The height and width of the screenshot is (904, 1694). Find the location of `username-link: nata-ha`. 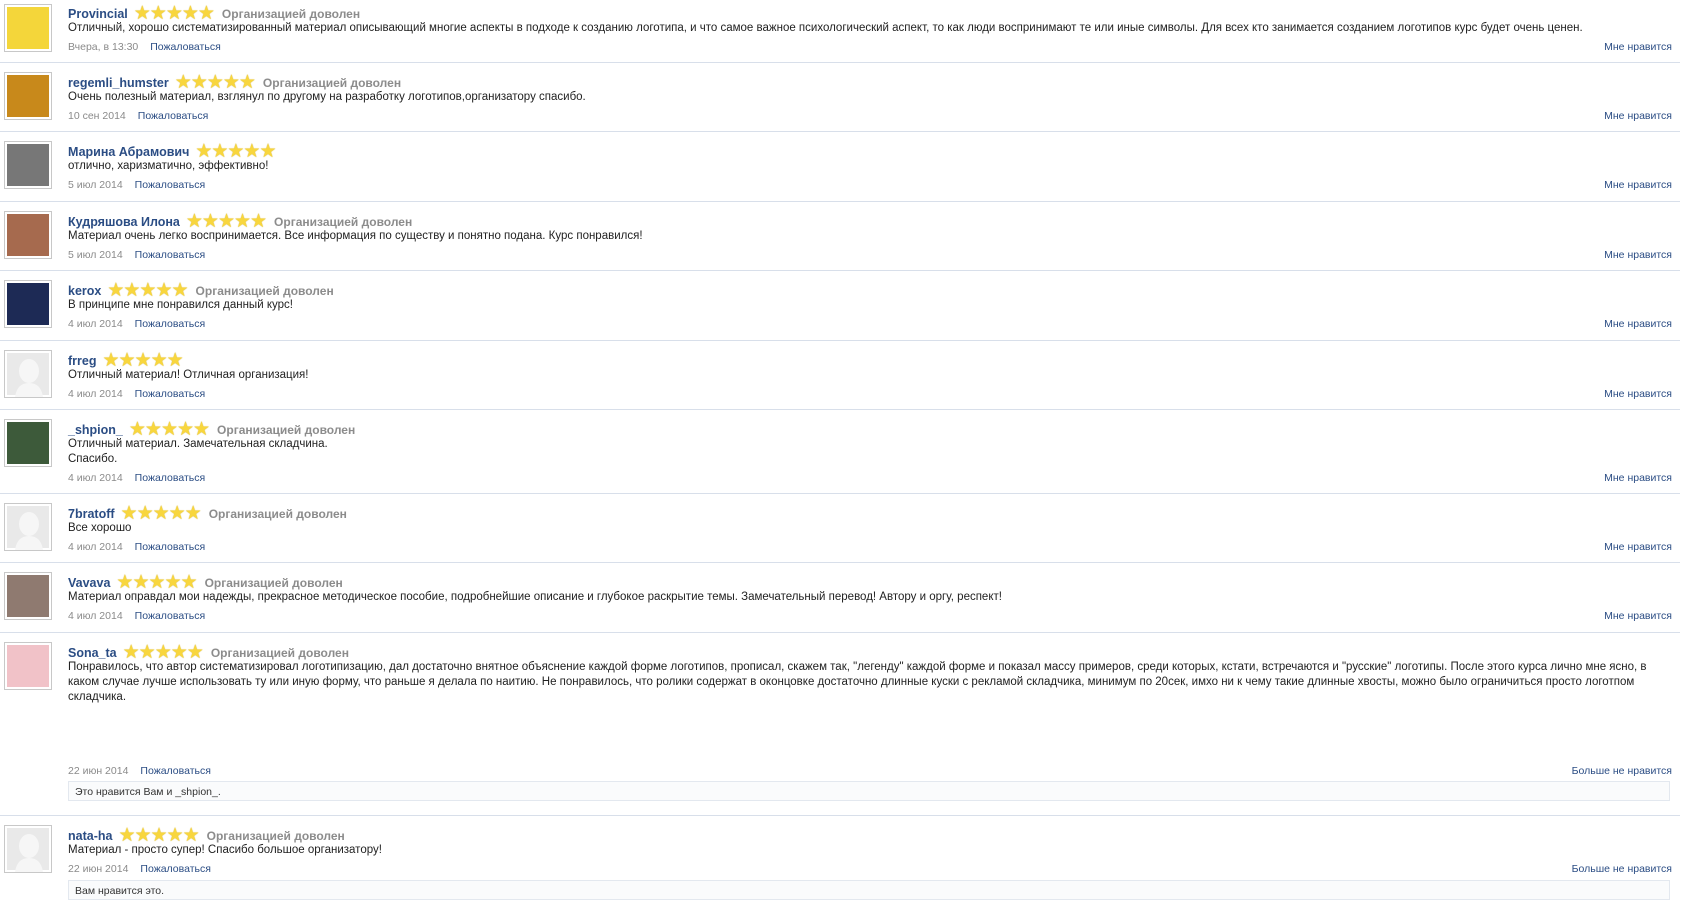

username-link: nata-ha is located at coordinates (90, 836).